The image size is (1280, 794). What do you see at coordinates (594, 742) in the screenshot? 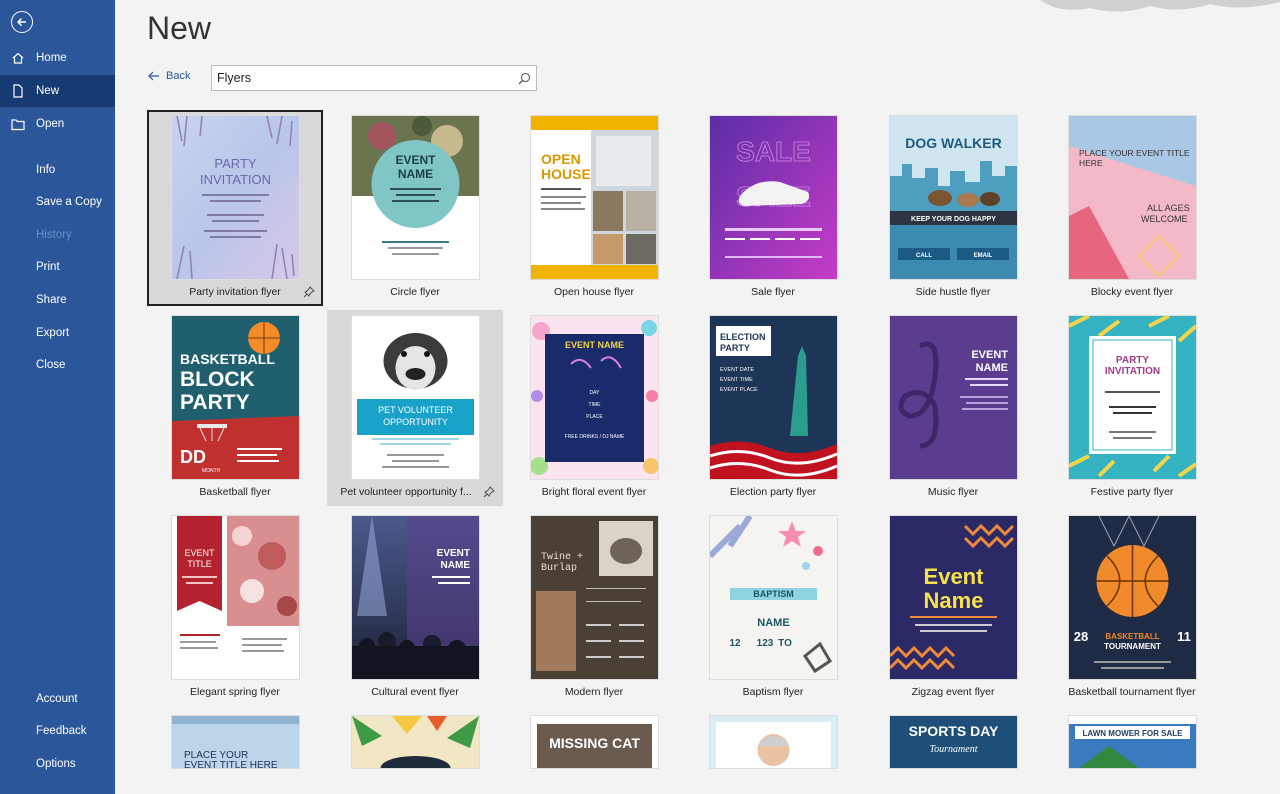
I see `template-thumbnail: MISSING CAT` at bounding box center [594, 742].